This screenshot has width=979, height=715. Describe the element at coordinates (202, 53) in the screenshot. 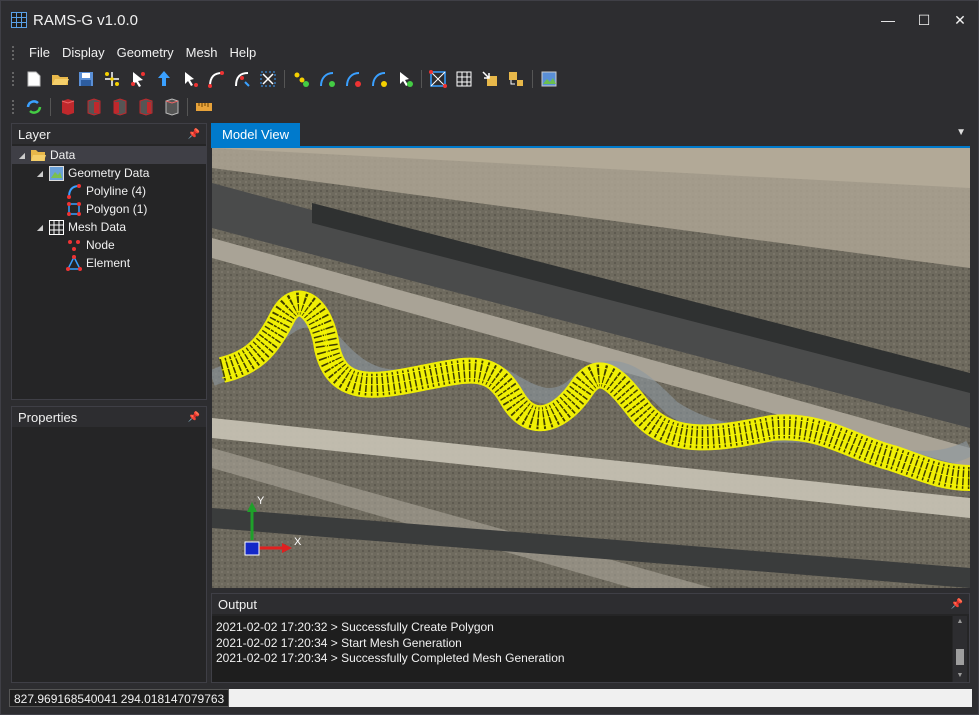

I see `menu-mesh: Mesh` at that location.